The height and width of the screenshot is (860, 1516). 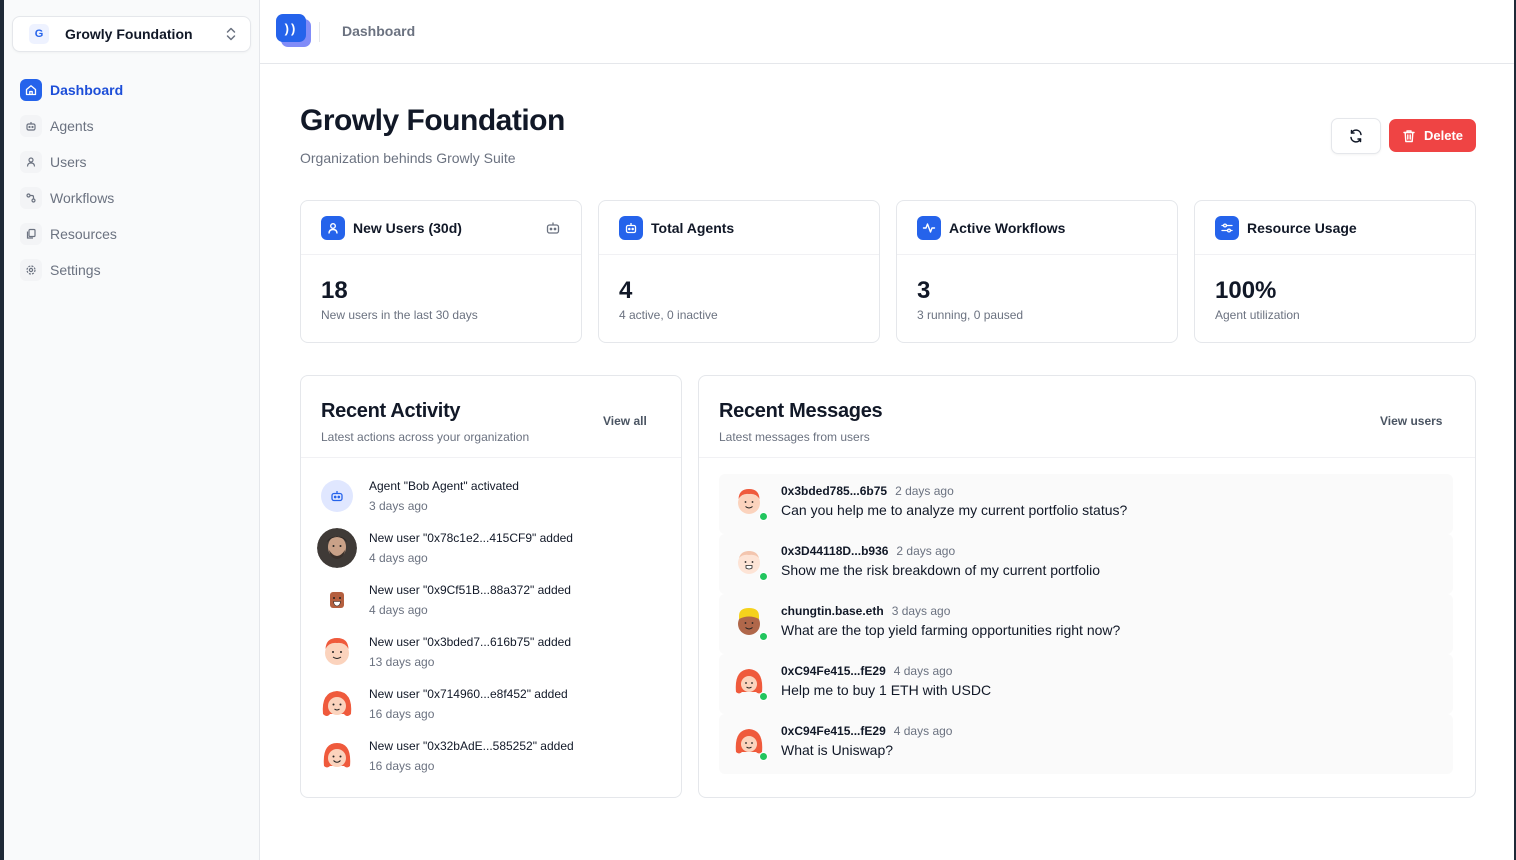 I want to click on stat-title: Total Agents, so click(x=693, y=227).